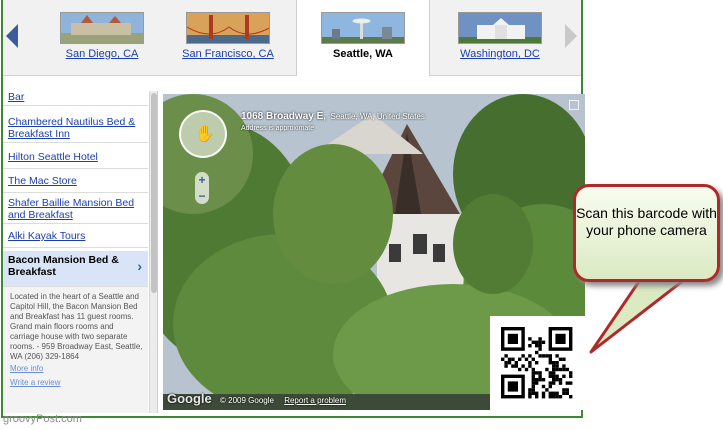  Describe the element at coordinates (42, 419) in the screenshot. I see `watermark: groovyPost.com` at that location.